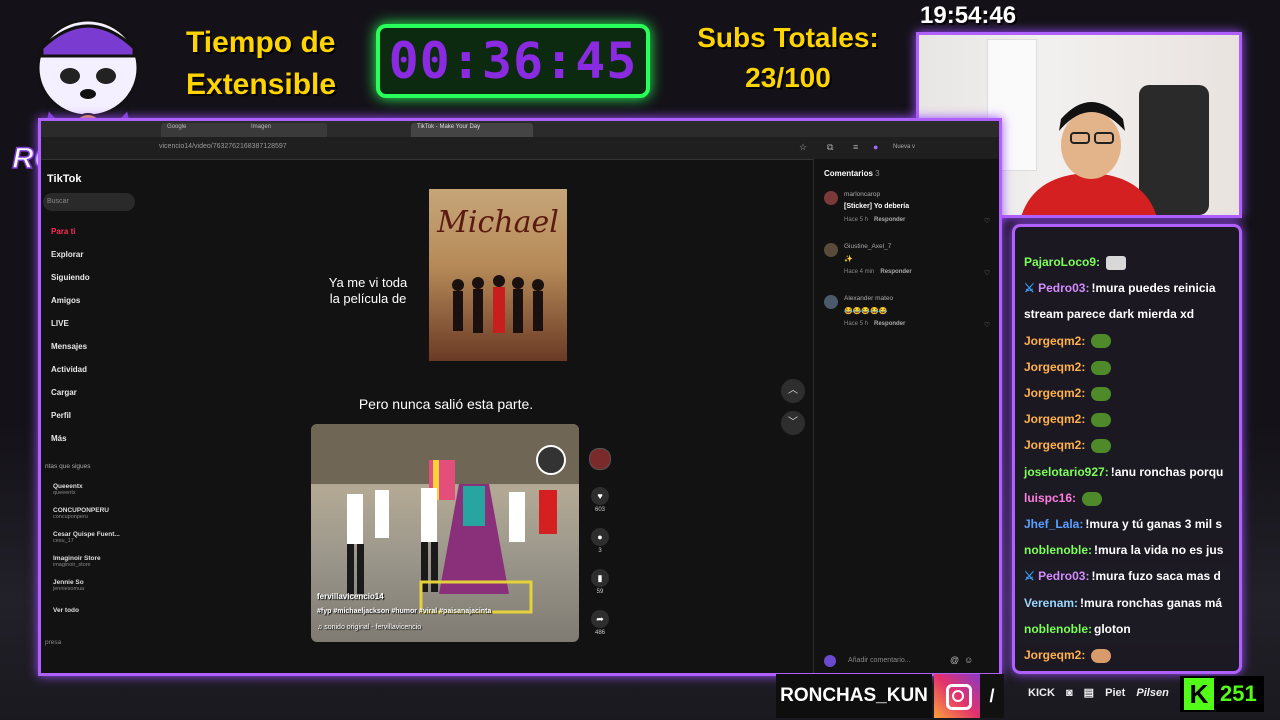 Image resolution: width=1280 pixels, height=720 pixels. Describe the element at coordinates (793, 391) in the screenshot. I see `previous-video-button: ︿` at that location.